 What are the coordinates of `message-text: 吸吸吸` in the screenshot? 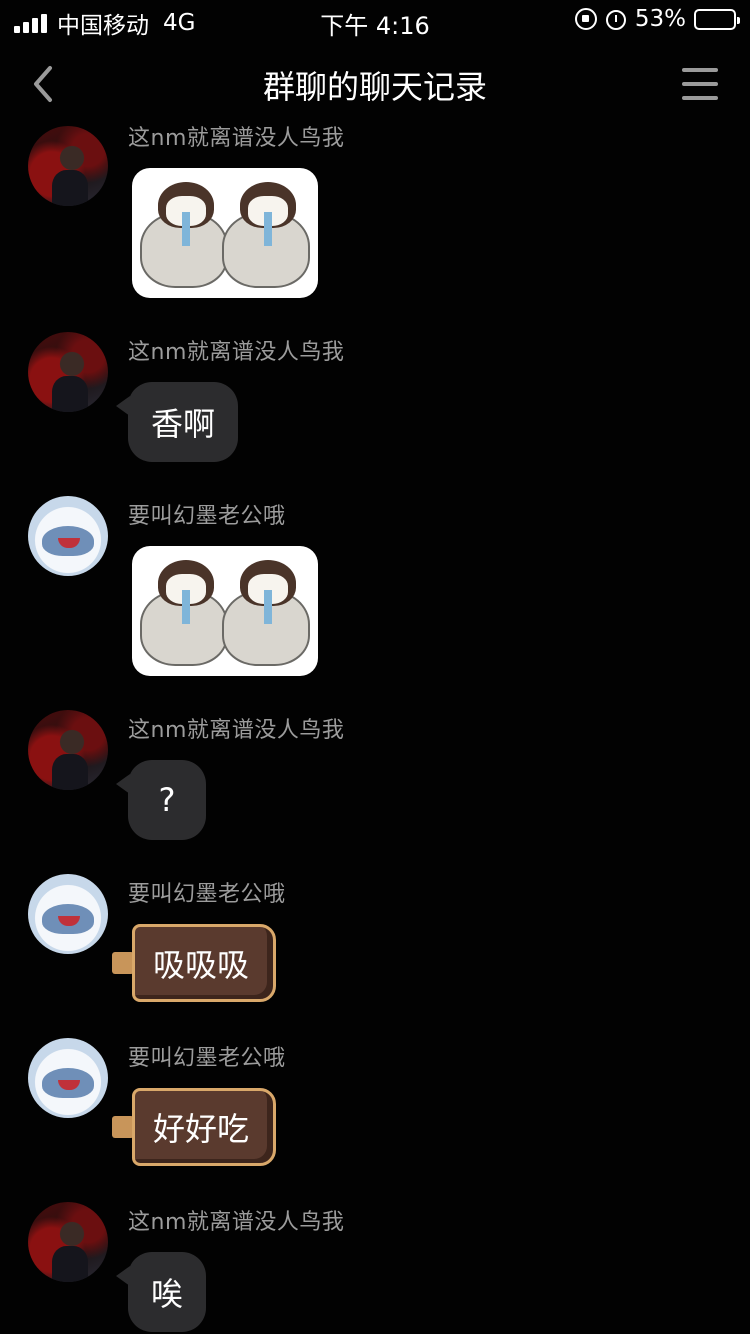 It's located at (204, 963).